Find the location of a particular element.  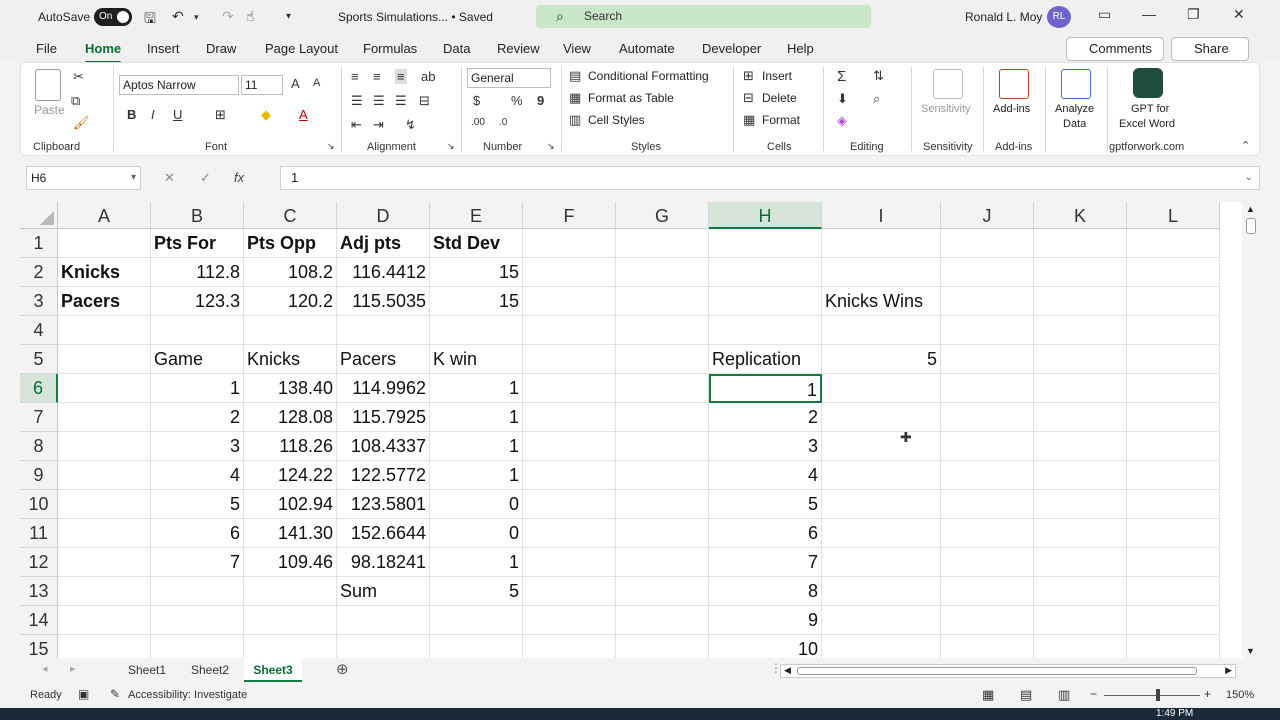

cell-c13 is located at coordinates (290, 591).